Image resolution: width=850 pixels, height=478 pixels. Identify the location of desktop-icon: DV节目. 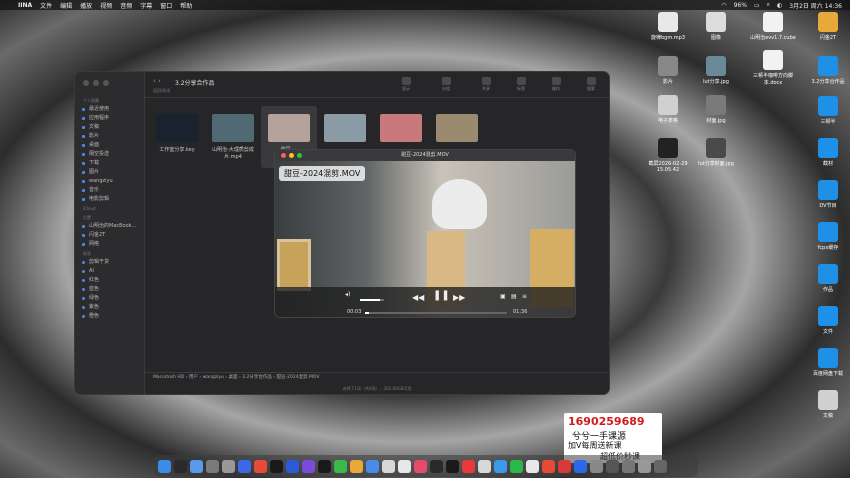
(825, 194).